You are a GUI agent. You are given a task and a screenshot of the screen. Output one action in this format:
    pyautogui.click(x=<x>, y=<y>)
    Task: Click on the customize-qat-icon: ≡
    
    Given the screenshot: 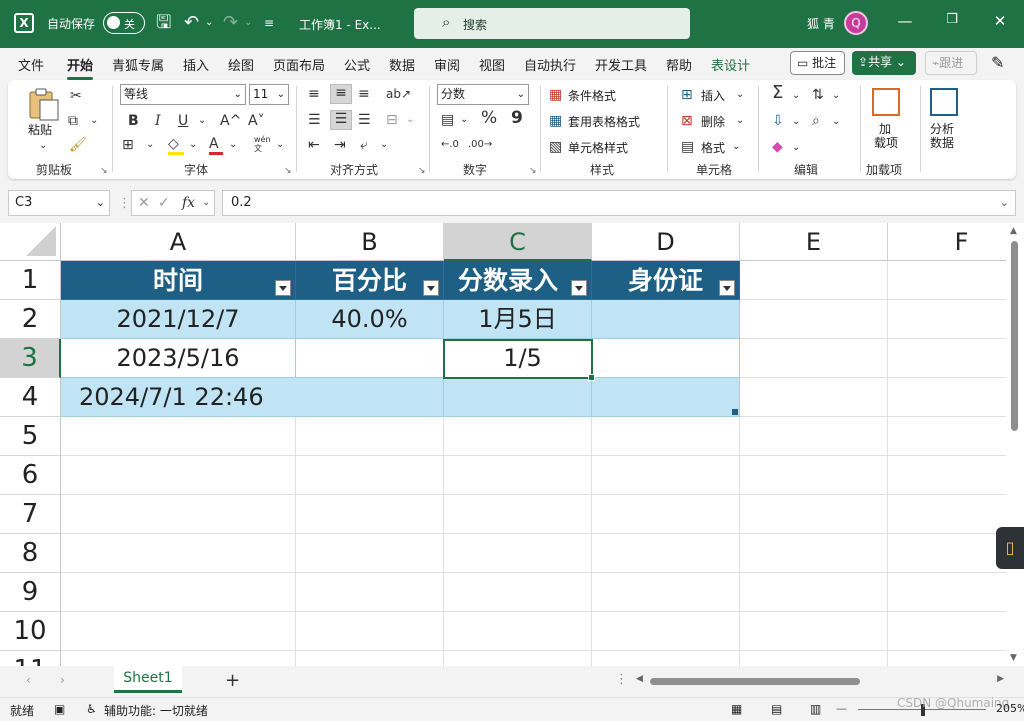 What is the action you would take?
    pyautogui.click(x=269, y=23)
    